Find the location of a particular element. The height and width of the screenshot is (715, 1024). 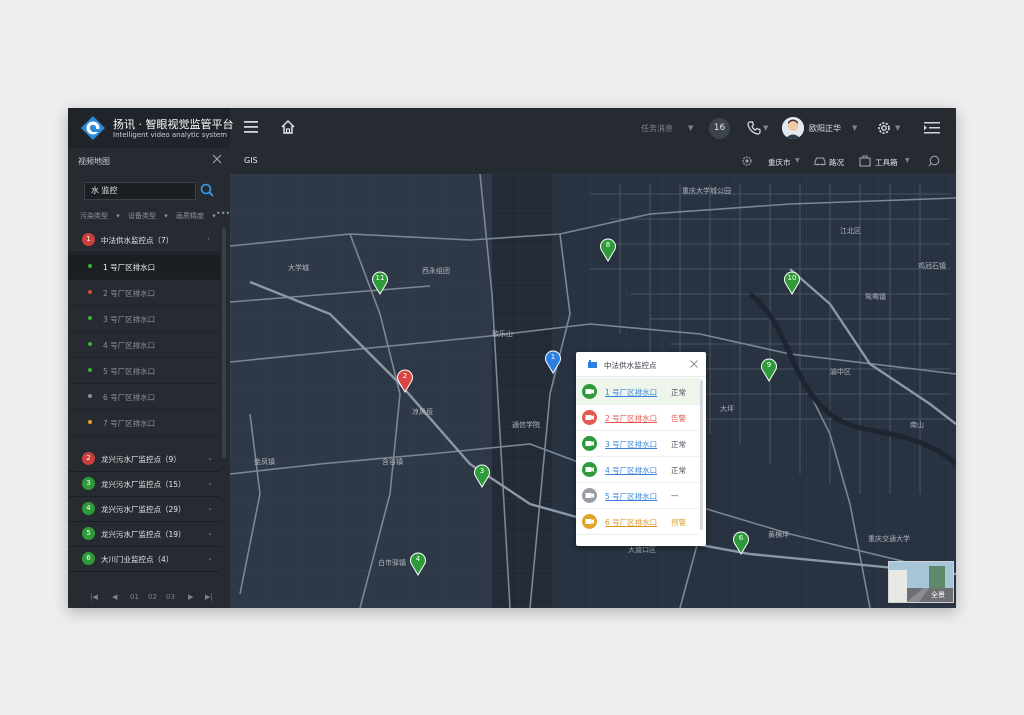

map-marker-pin: 1 is located at coordinates (553, 362).